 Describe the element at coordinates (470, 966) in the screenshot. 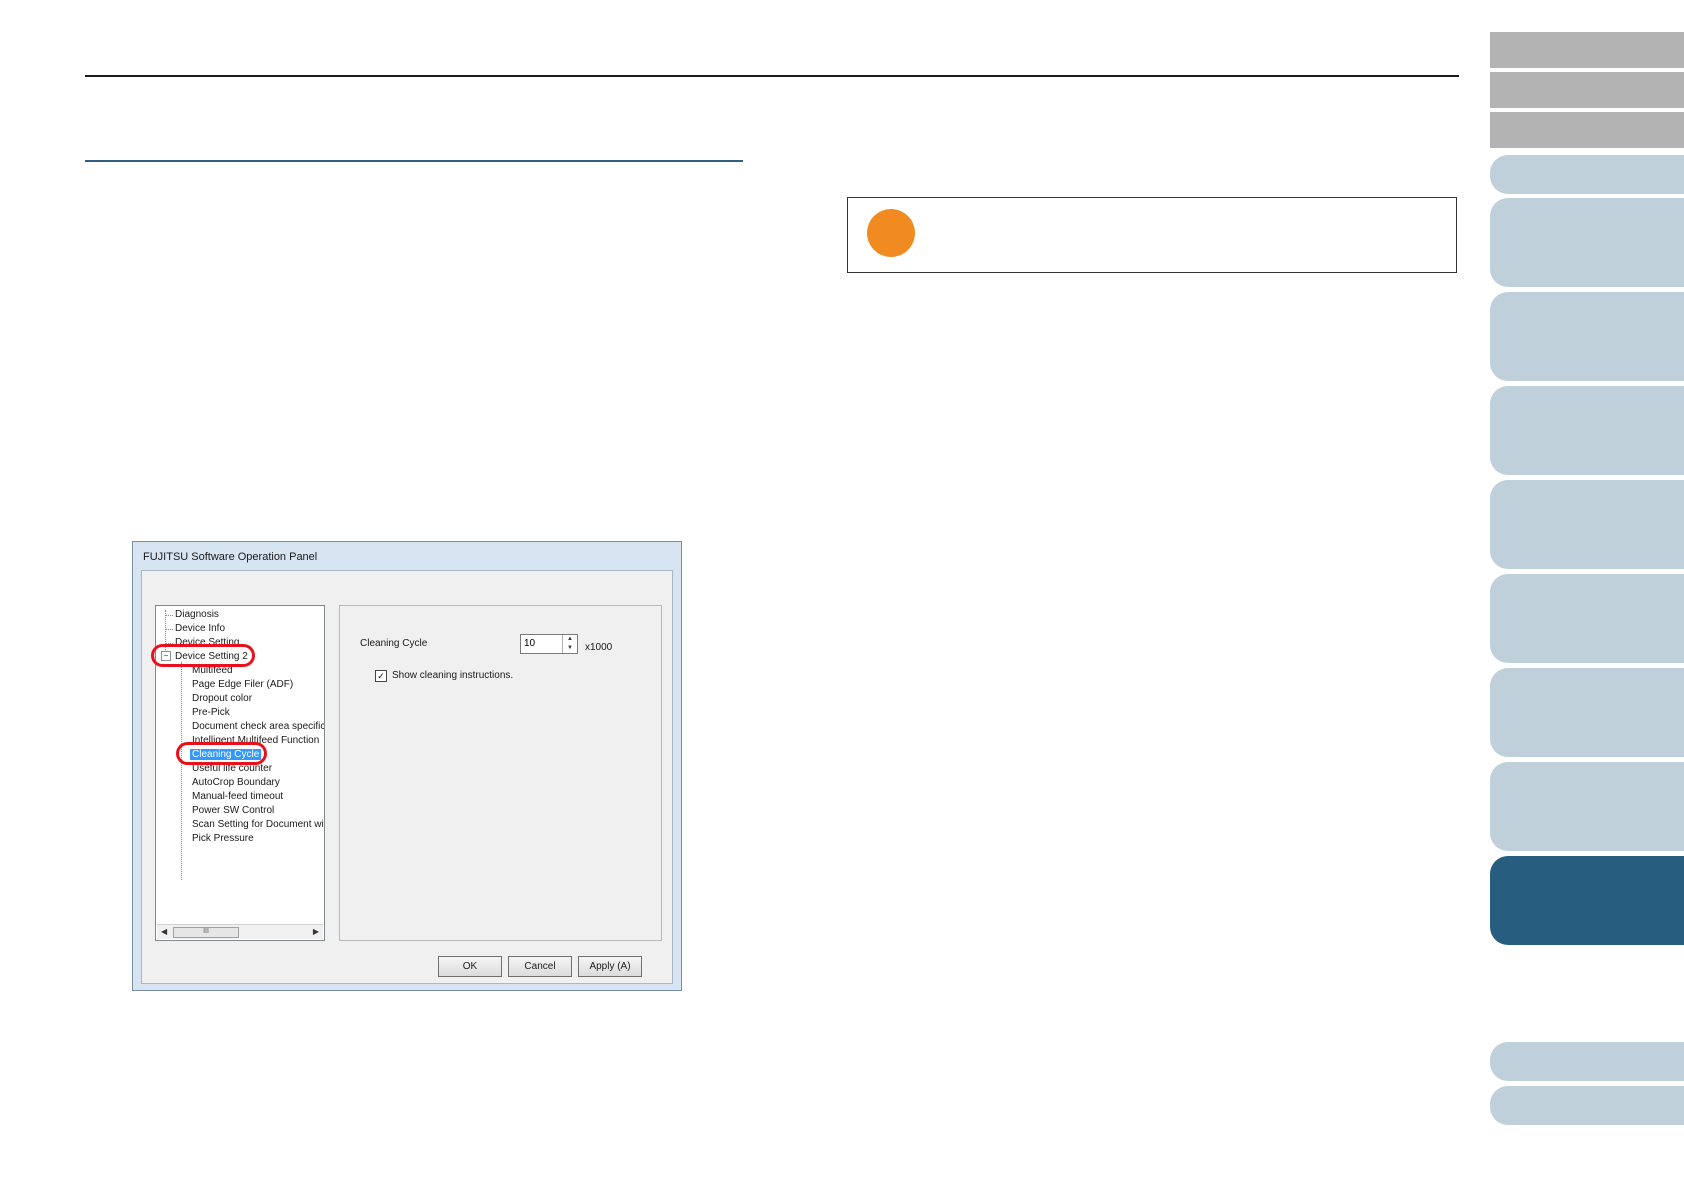

I see `ok-button: OK` at that location.